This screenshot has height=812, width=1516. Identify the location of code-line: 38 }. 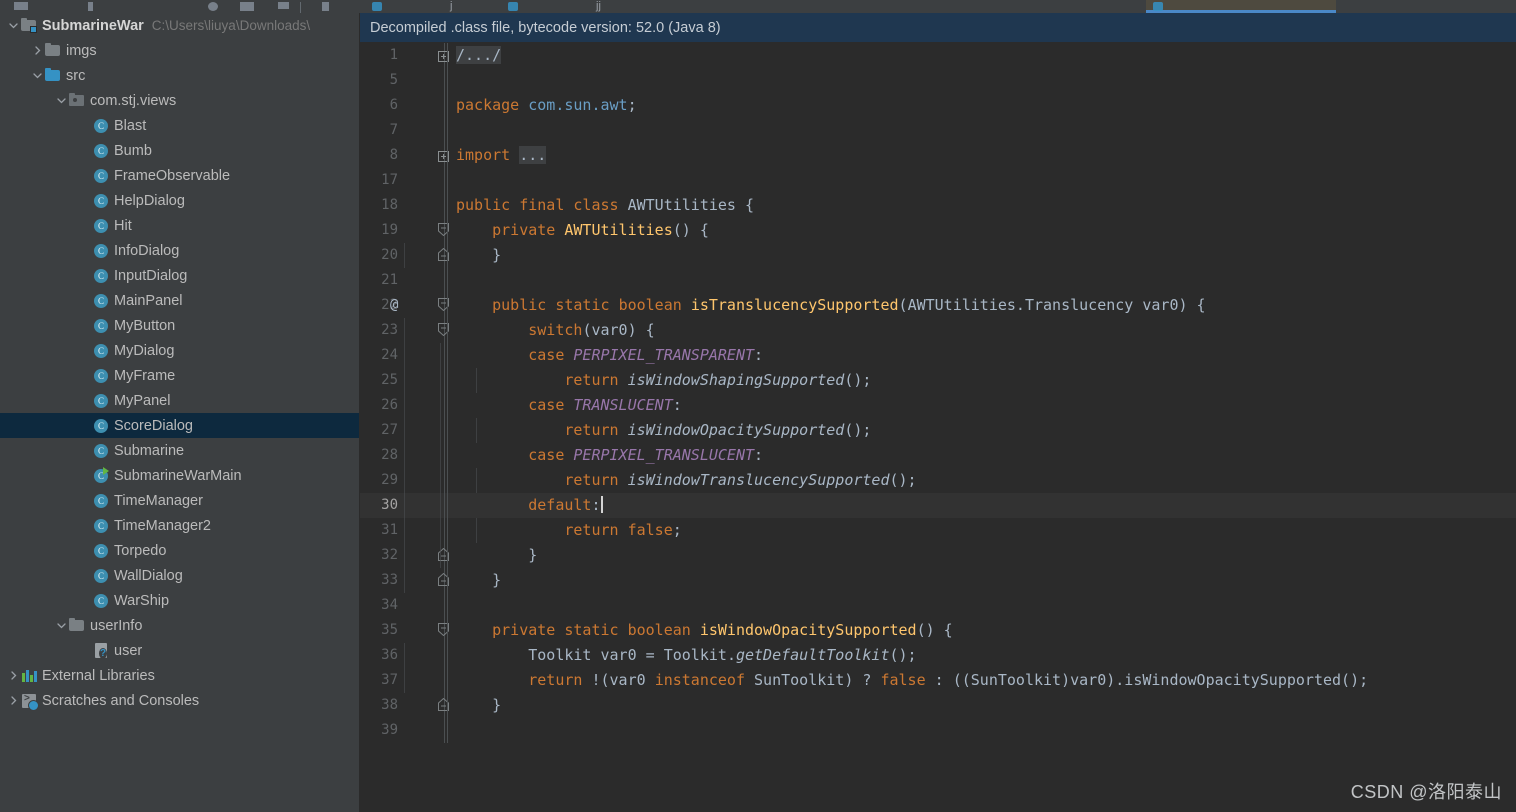
(938, 705).